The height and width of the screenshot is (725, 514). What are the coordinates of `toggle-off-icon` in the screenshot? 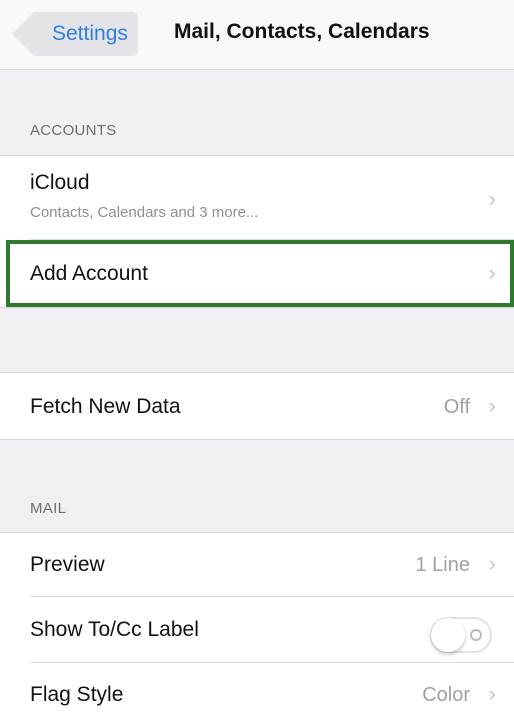 It's located at (476, 635).